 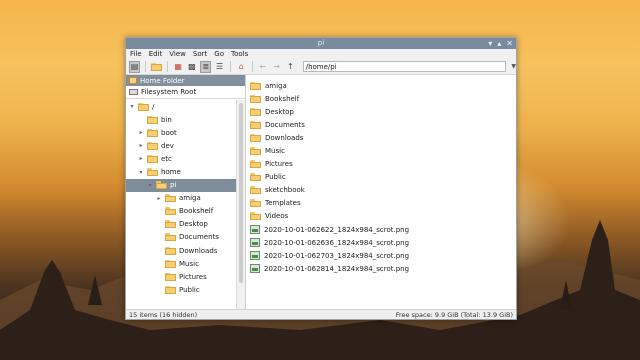 What do you see at coordinates (381, 190) in the screenshot?
I see `file-item: sketchbook` at bounding box center [381, 190].